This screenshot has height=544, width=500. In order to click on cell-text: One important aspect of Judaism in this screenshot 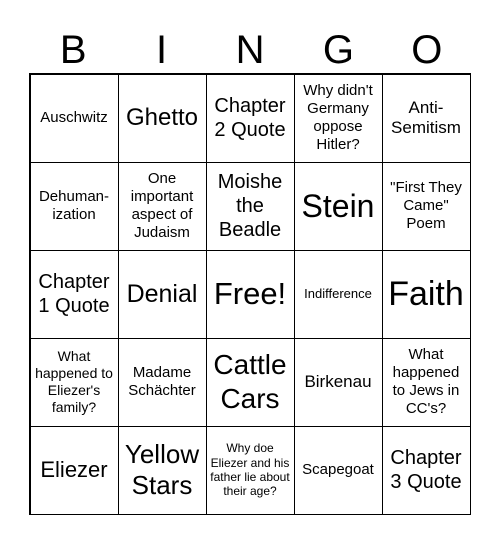, I will do `click(162, 205)`.